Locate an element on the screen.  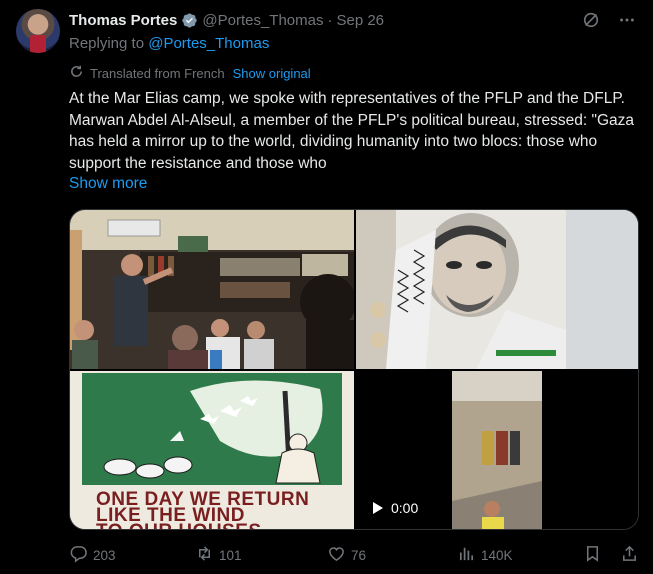
share-button is located at coordinates (629, 555).